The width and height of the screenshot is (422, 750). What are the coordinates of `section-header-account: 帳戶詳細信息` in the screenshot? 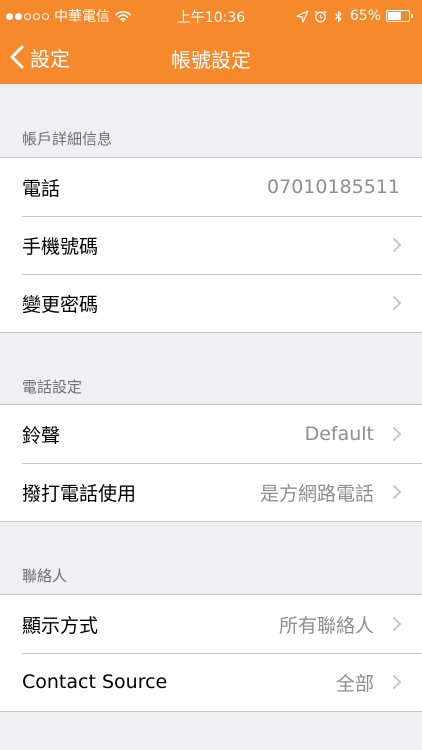 It's located at (67, 139).